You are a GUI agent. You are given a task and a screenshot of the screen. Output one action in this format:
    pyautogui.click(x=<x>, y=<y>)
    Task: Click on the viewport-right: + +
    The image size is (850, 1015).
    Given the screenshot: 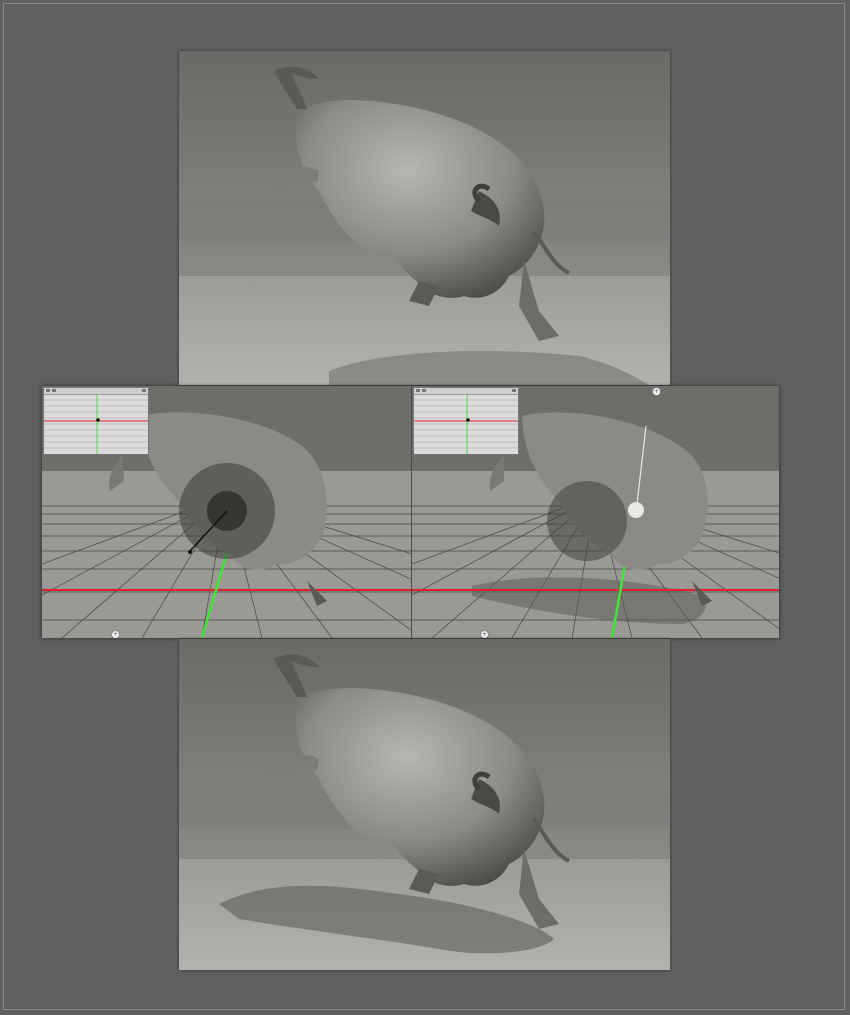 What is the action you would take?
    pyautogui.click(x=595, y=512)
    